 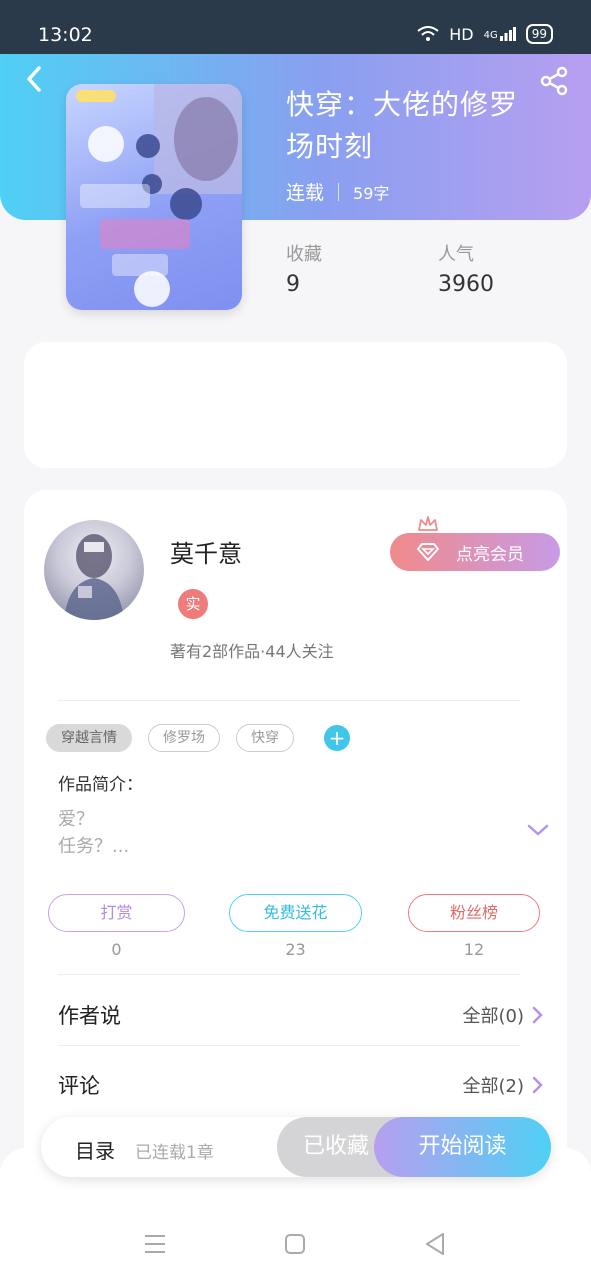 What do you see at coordinates (554, 81) in the screenshot?
I see `share-icon` at bounding box center [554, 81].